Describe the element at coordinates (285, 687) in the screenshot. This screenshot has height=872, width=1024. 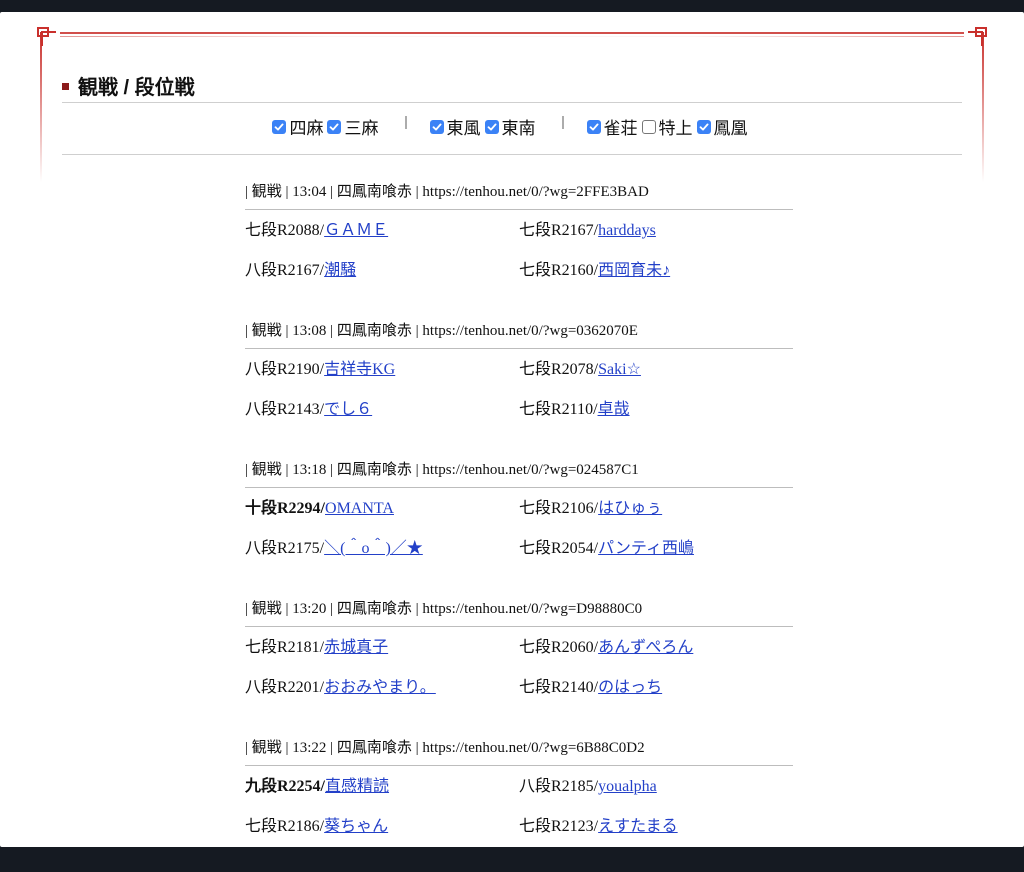
I see `player-rank: 八段R2201/` at that location.